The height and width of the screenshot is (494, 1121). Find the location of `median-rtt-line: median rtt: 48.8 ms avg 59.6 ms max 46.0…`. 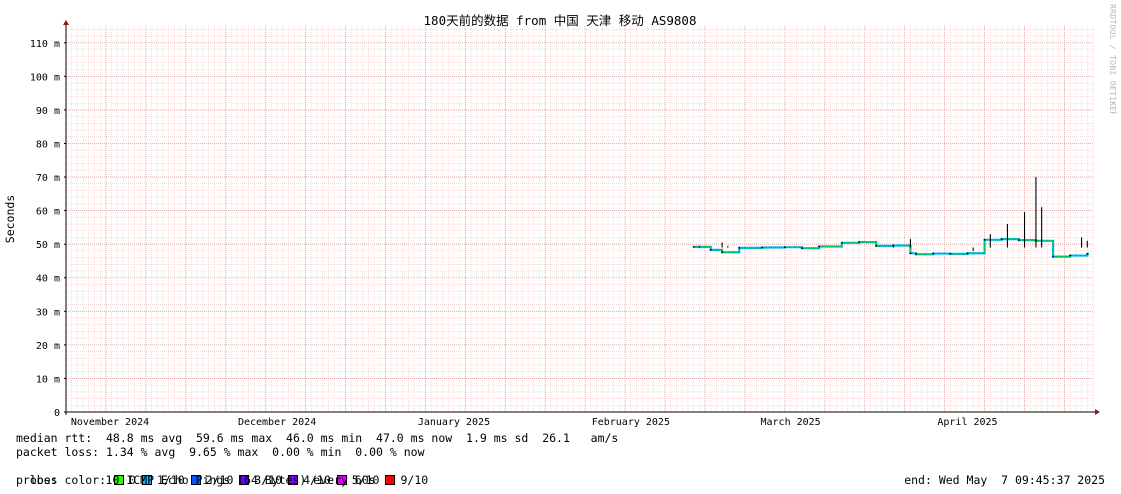

median-rtt-line: median rtt: 48.8 ms avg 59.6 ms max 46.0… is located at coordinates (317, 438).